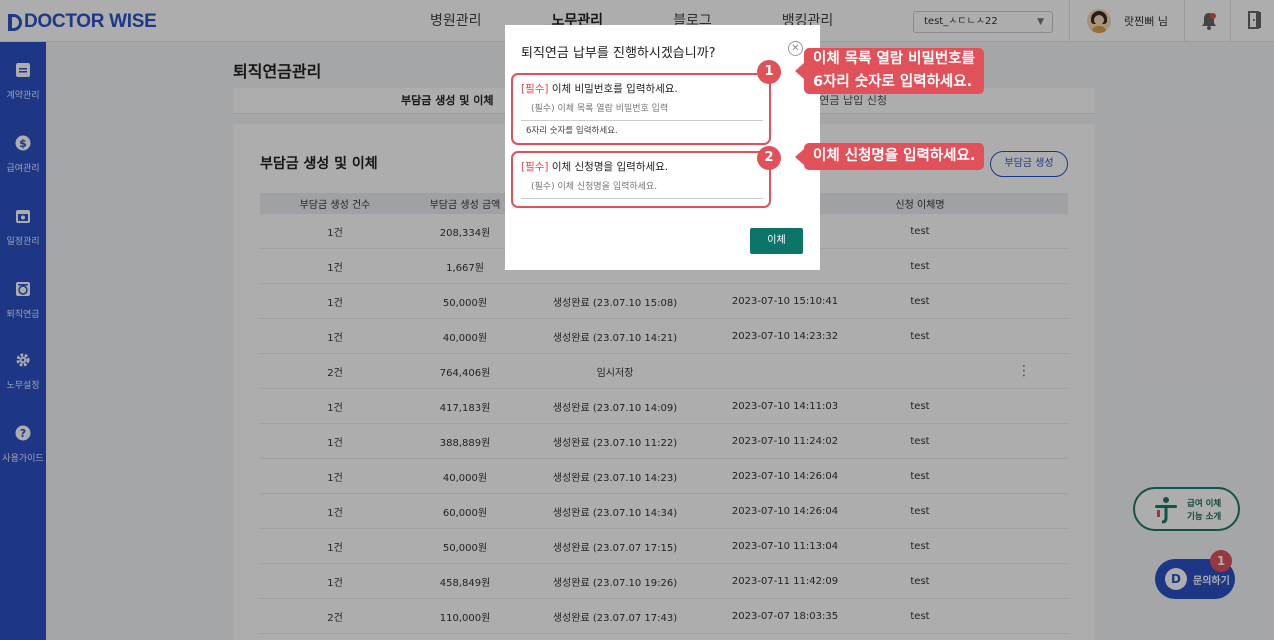 The image size is (1274, 640). What do you see at coordinates (889, 71) in the screenshot?
I see `annotation-callout-1: 이체 목록 열람 비밀번호를 6자리 숫자로 입력하세요.` at bounding box center [889, 71].